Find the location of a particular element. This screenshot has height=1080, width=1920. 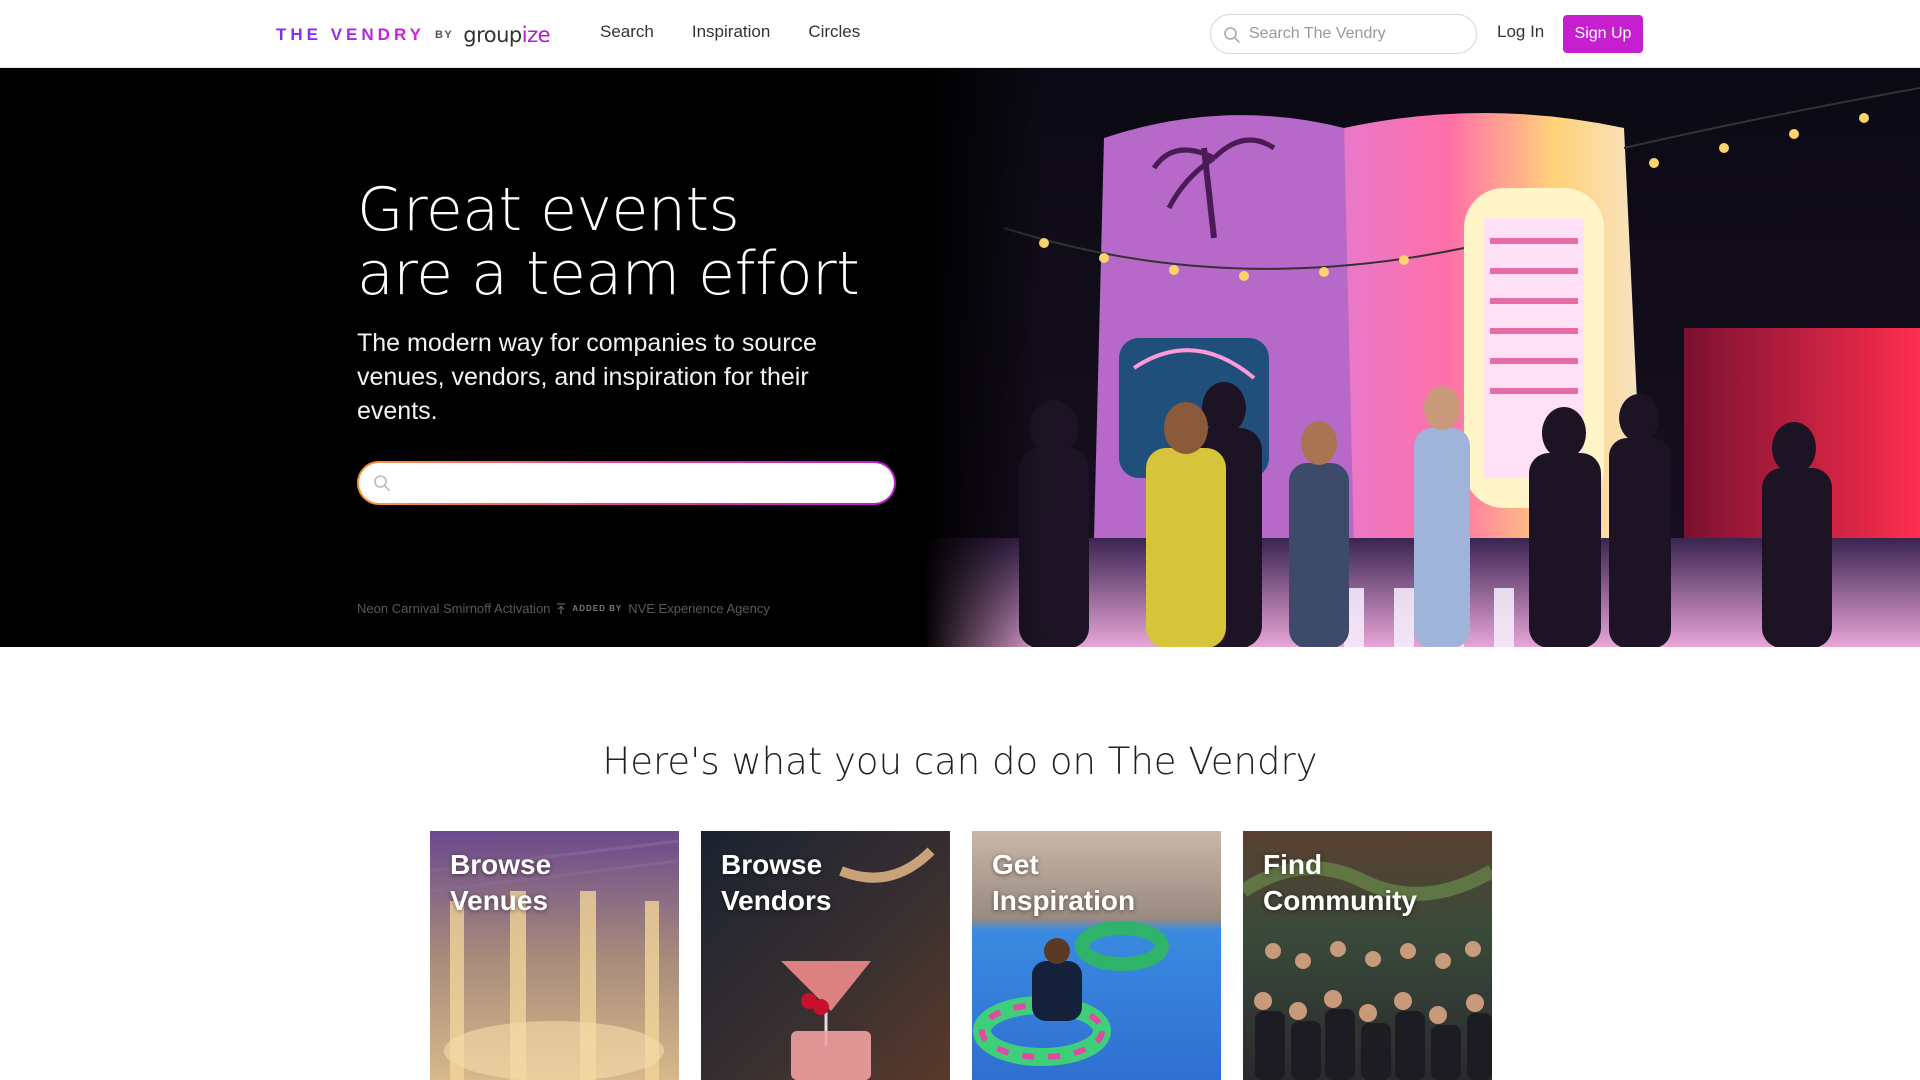

credit-event-title: Neon Carnival Smirnoff Activation is located at coordinates (453, 608).